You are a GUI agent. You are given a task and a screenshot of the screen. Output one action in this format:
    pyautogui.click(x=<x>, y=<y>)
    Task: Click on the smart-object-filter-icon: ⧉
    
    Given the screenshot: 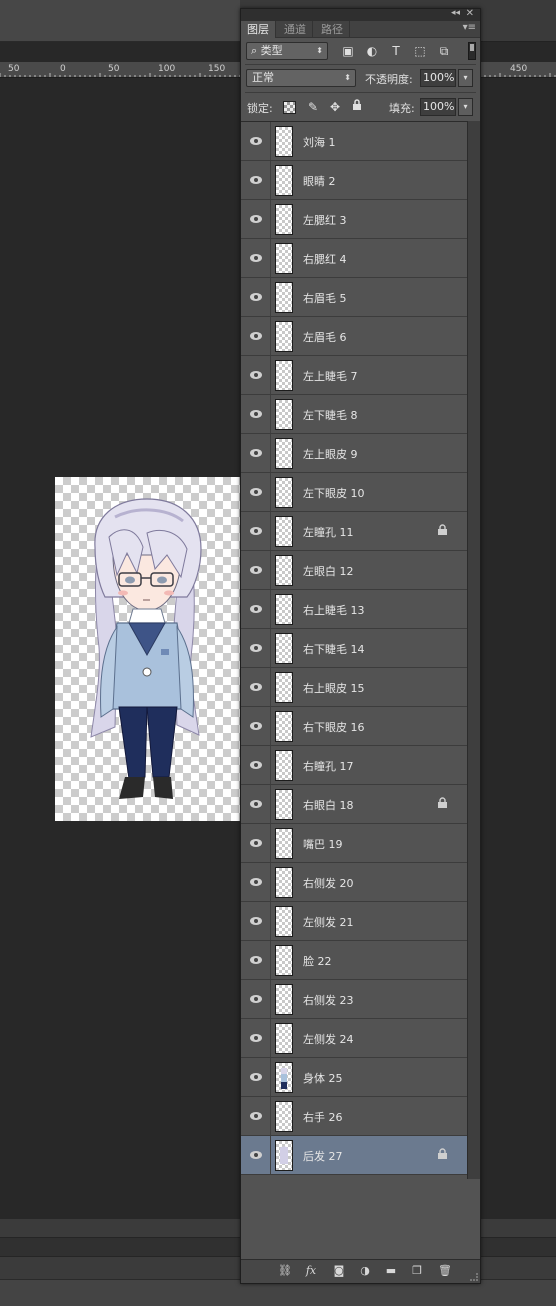 What is the action you would take?
    pyautogui.click(x=444, y=51)
    